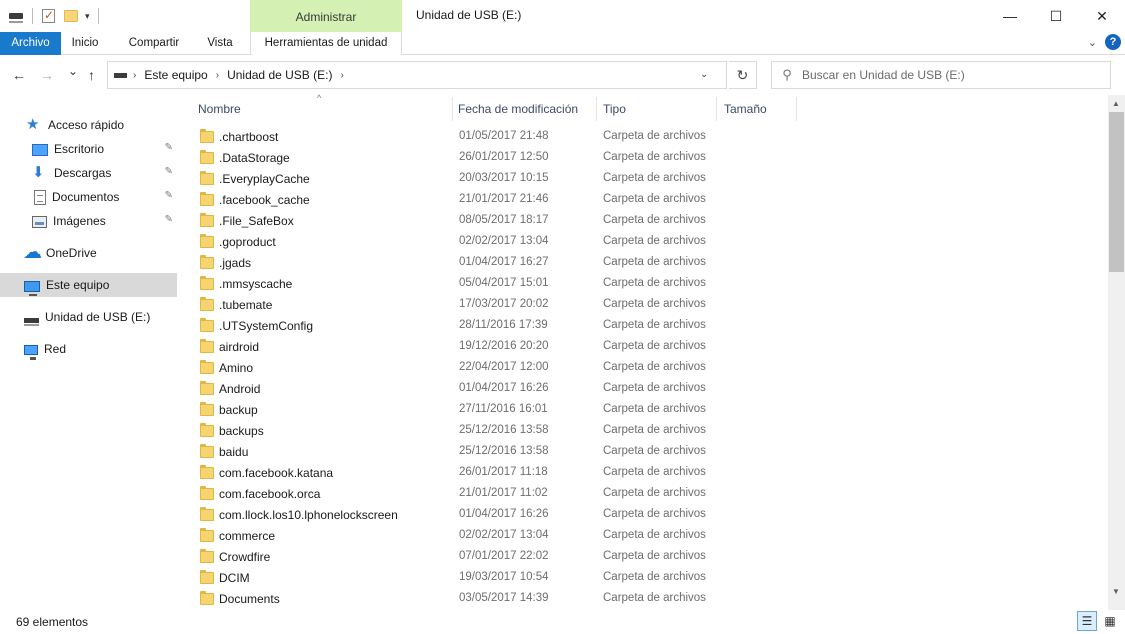 This screenshot has height=634, width=1125. Describe the element at coordinates (796, 109) in the screenshot. I see `column-divider` at that location.